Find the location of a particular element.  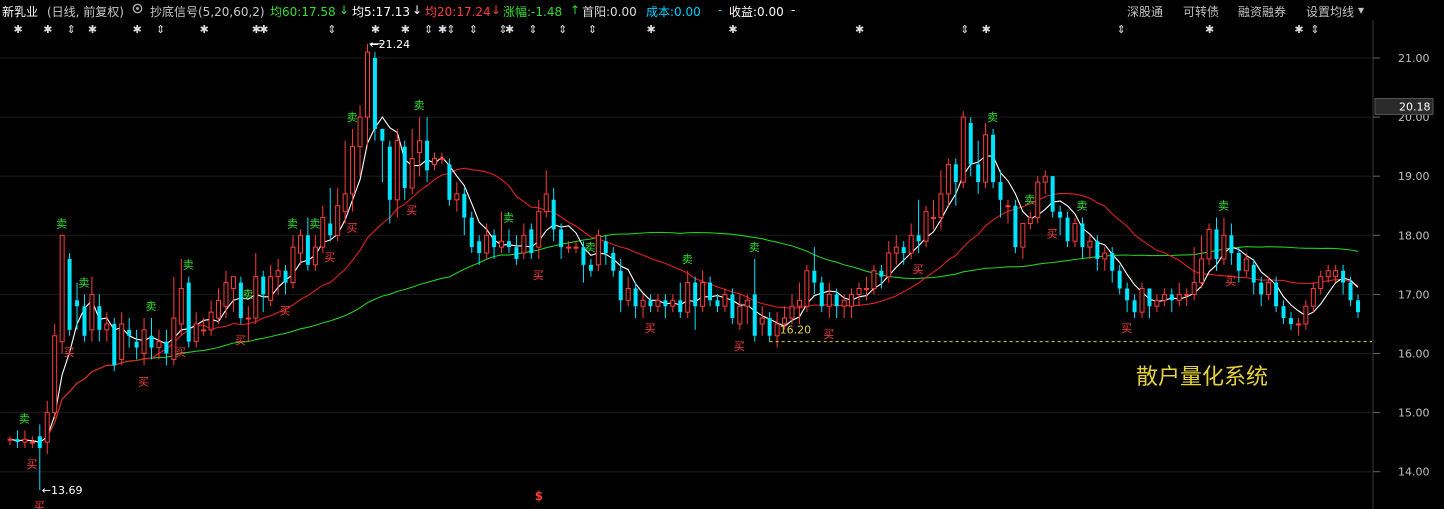

support-label: 16.20 is located at coordinates (796, 330).